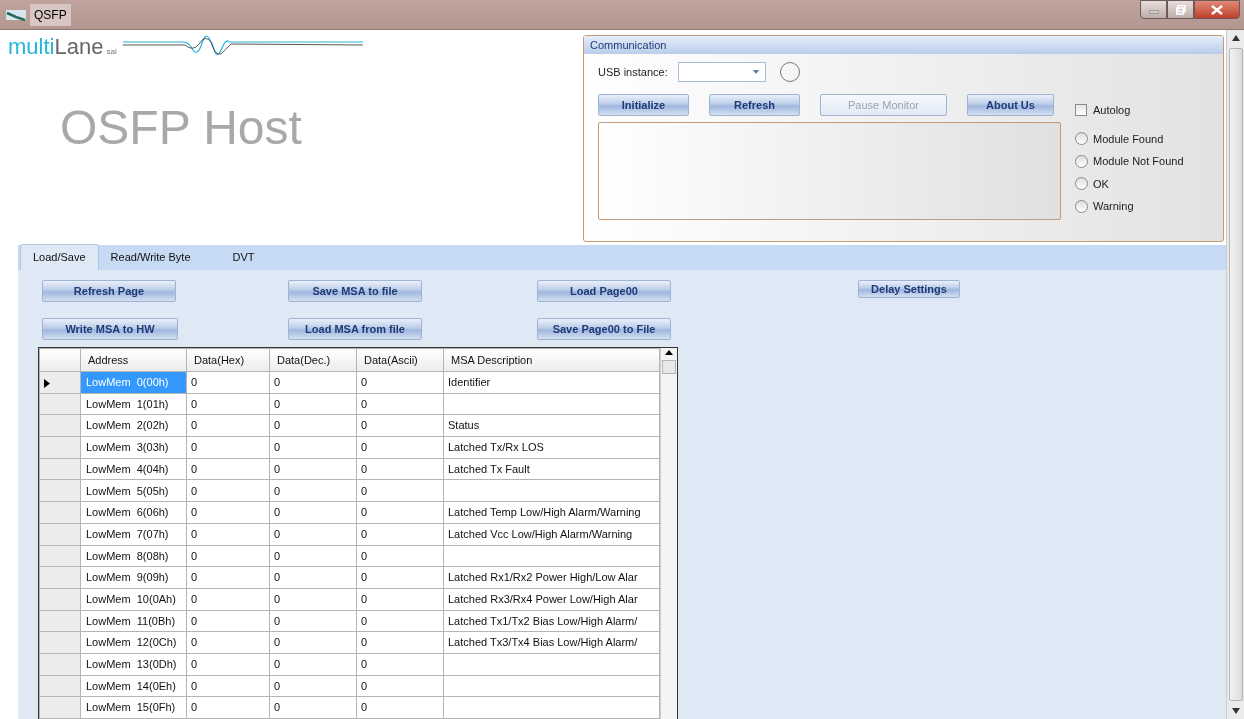  I want to click on action-button: Load Page00, so click(604, 291).